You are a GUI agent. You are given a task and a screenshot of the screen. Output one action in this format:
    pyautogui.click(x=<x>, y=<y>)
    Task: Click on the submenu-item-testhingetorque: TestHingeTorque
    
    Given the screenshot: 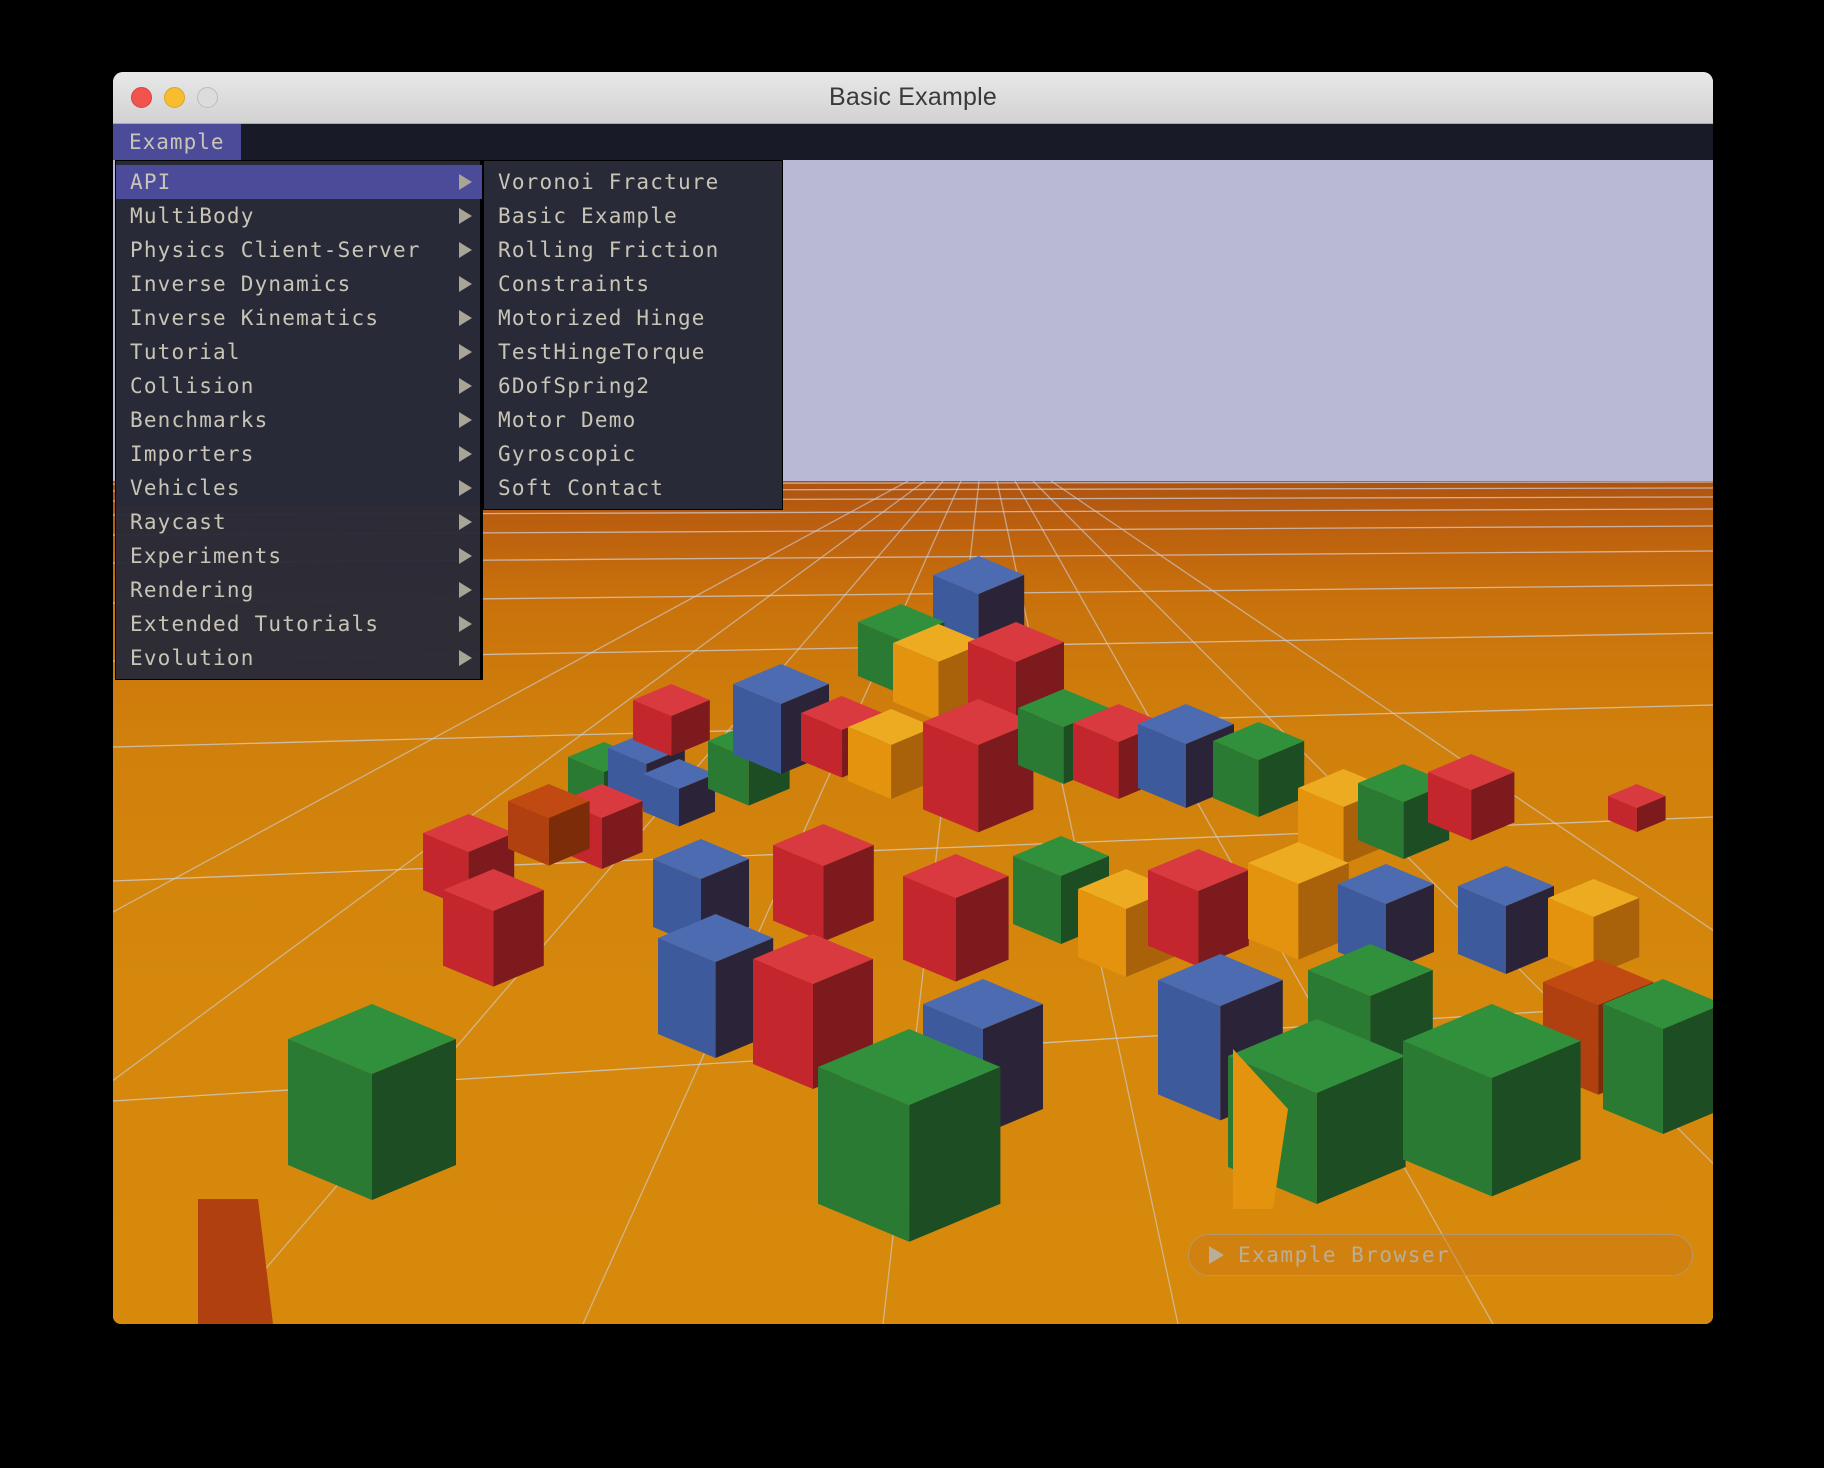 What is the action you would take?
    pyautogui.click(x=633, y=352)
    